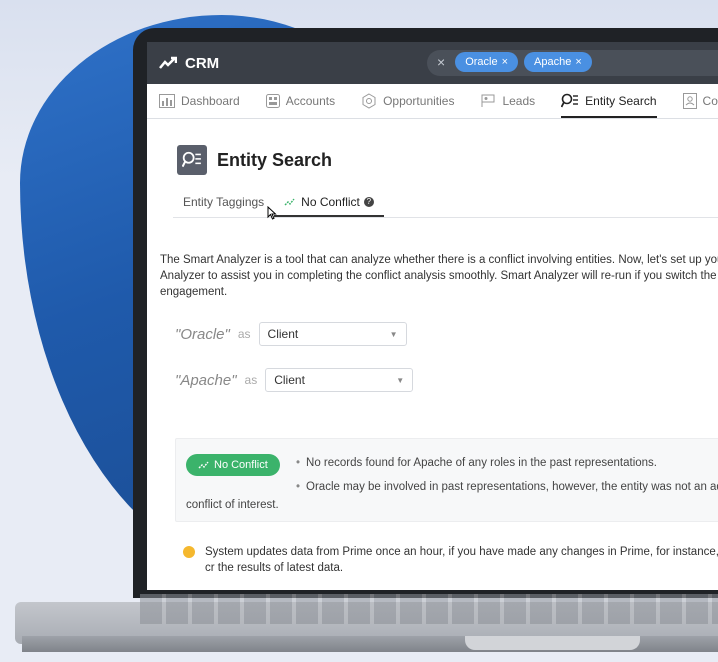  I want to click on entity-name: "Apache", so click(206, 380).